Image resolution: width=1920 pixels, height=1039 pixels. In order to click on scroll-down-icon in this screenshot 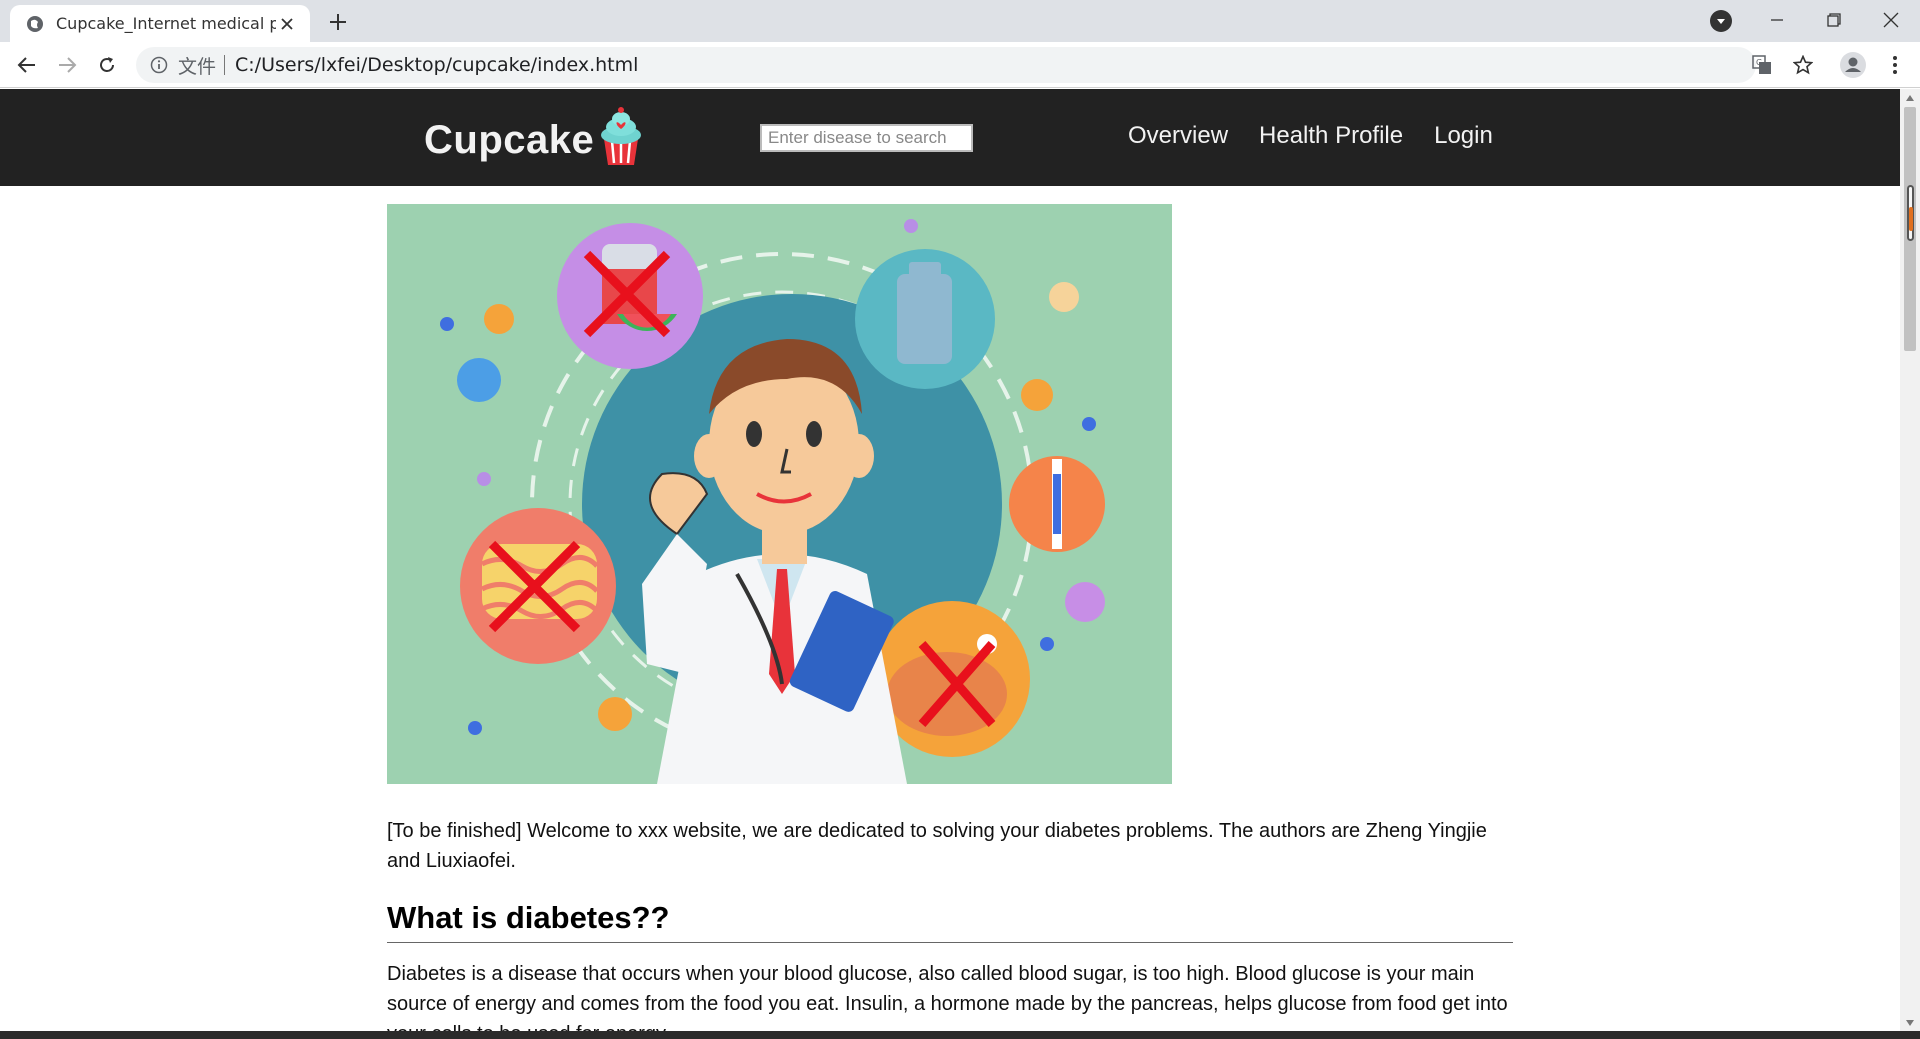, I will do `click(1910, 1022)`.